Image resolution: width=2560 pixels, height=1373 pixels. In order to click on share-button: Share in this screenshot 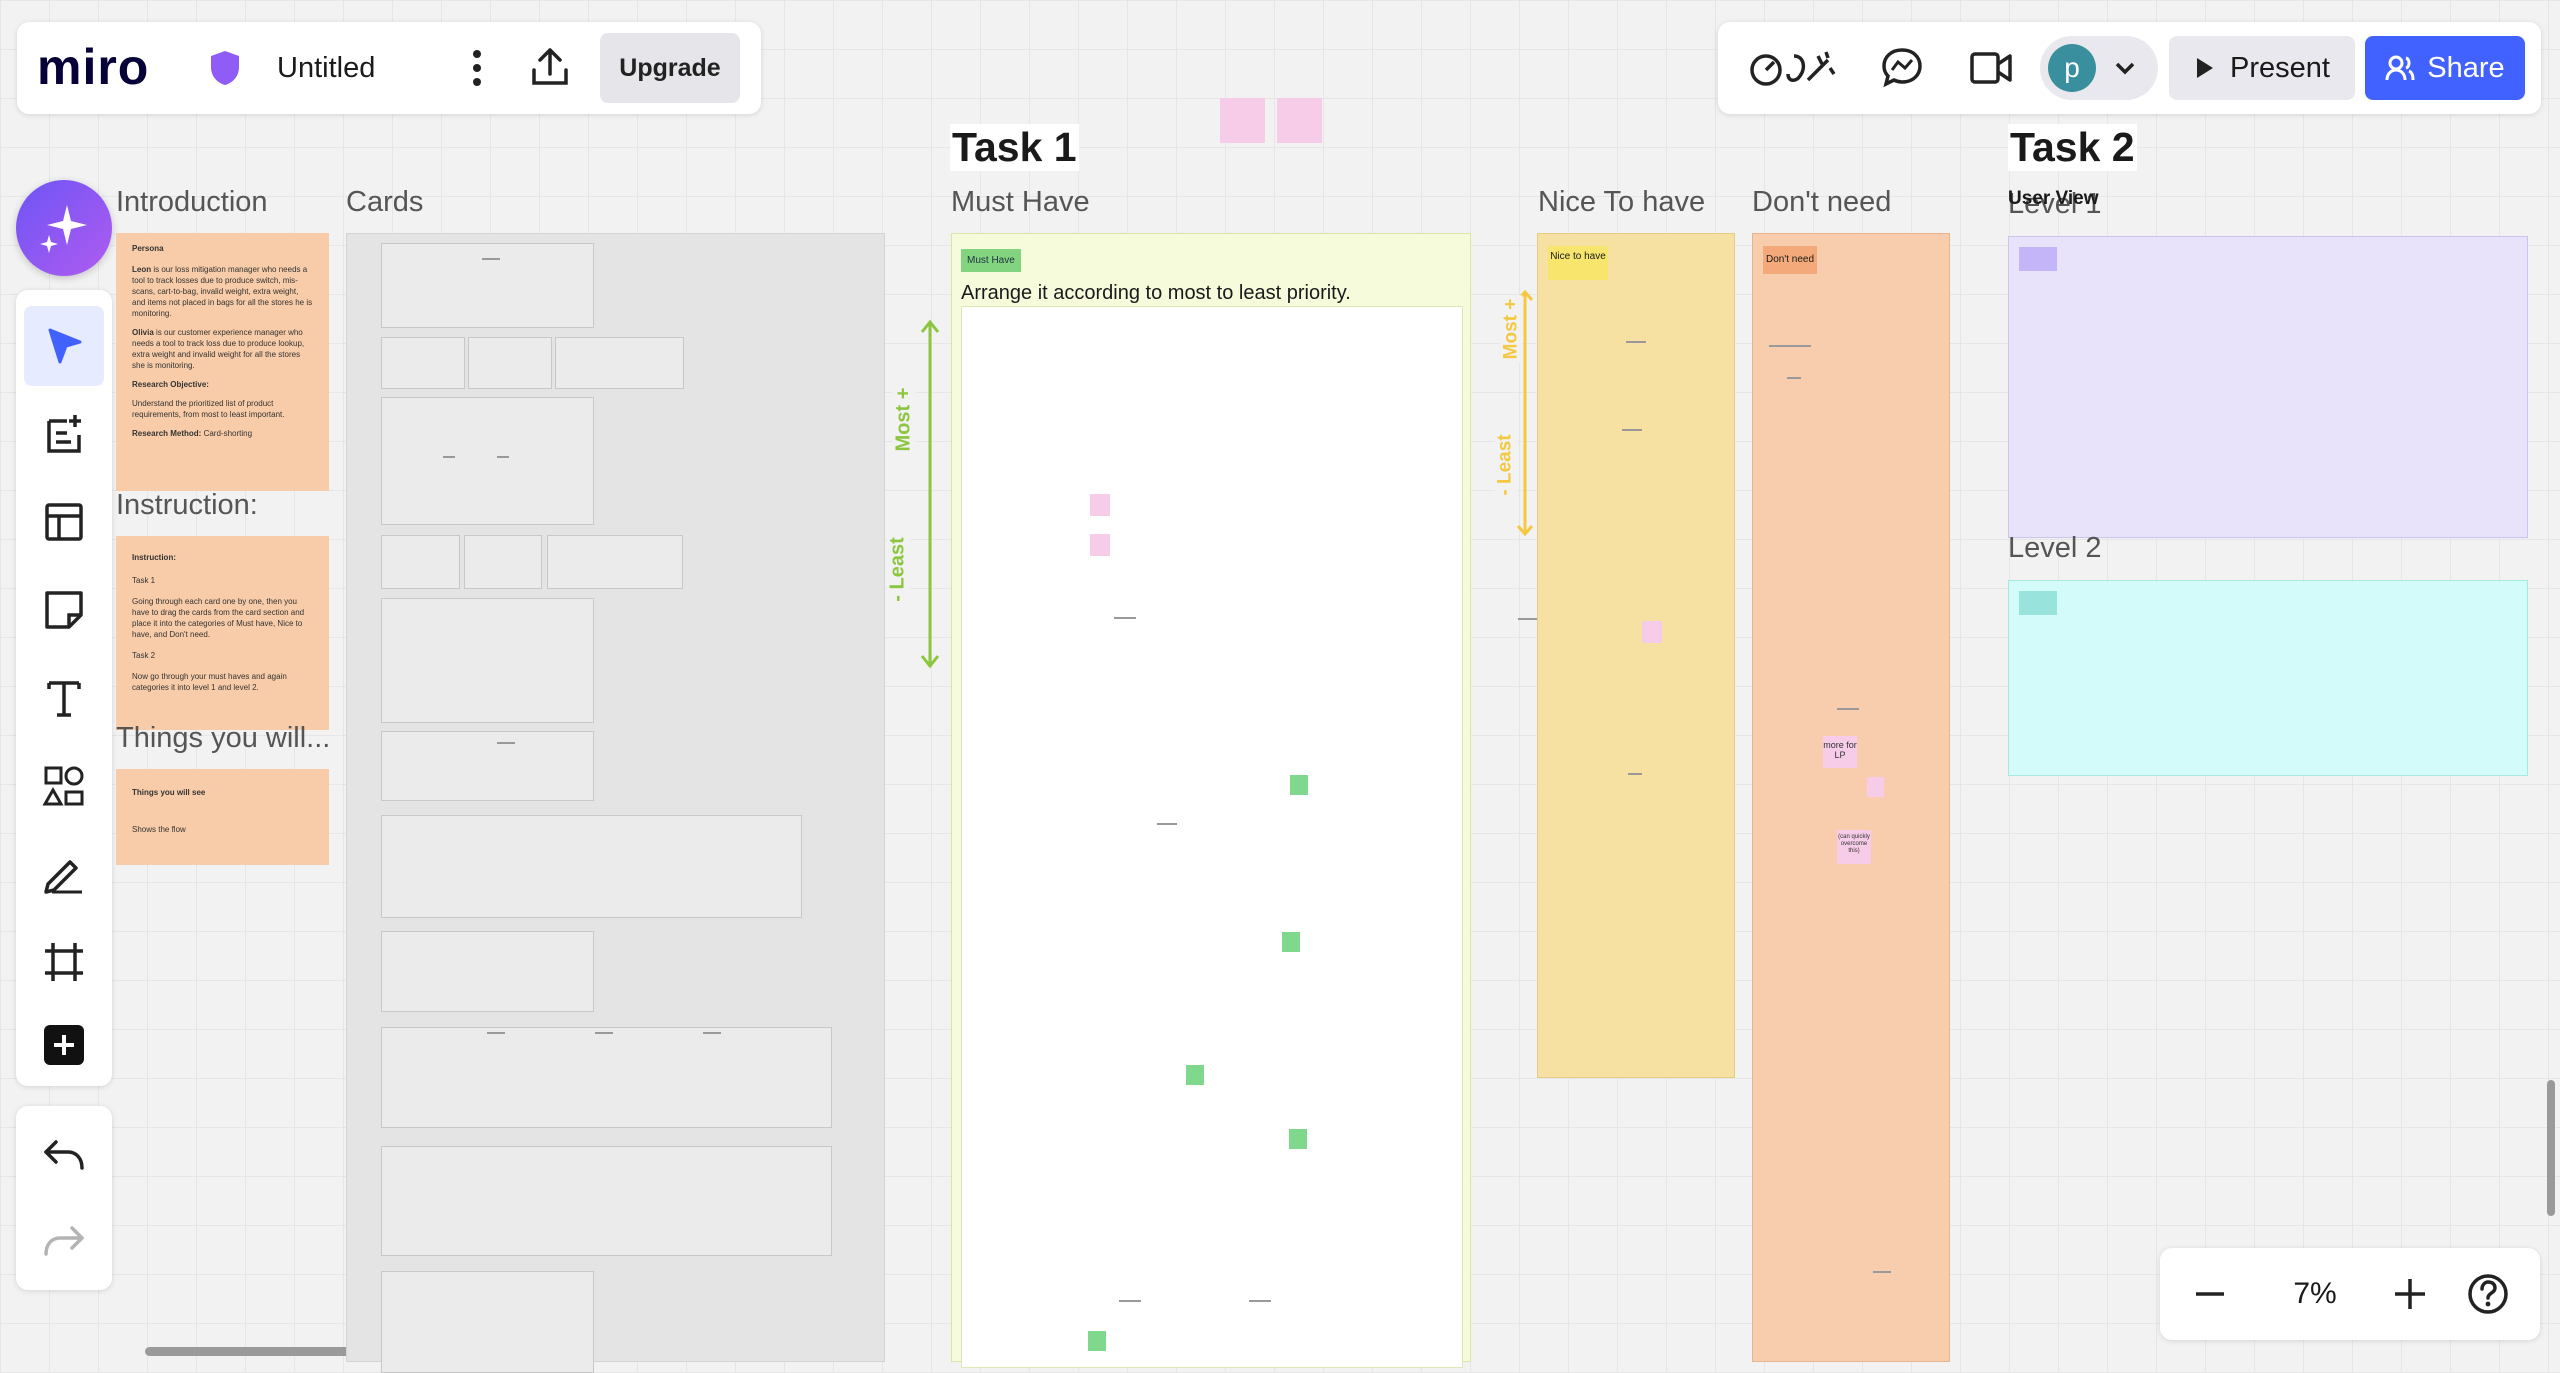, I will do `click(2445, 68)`.